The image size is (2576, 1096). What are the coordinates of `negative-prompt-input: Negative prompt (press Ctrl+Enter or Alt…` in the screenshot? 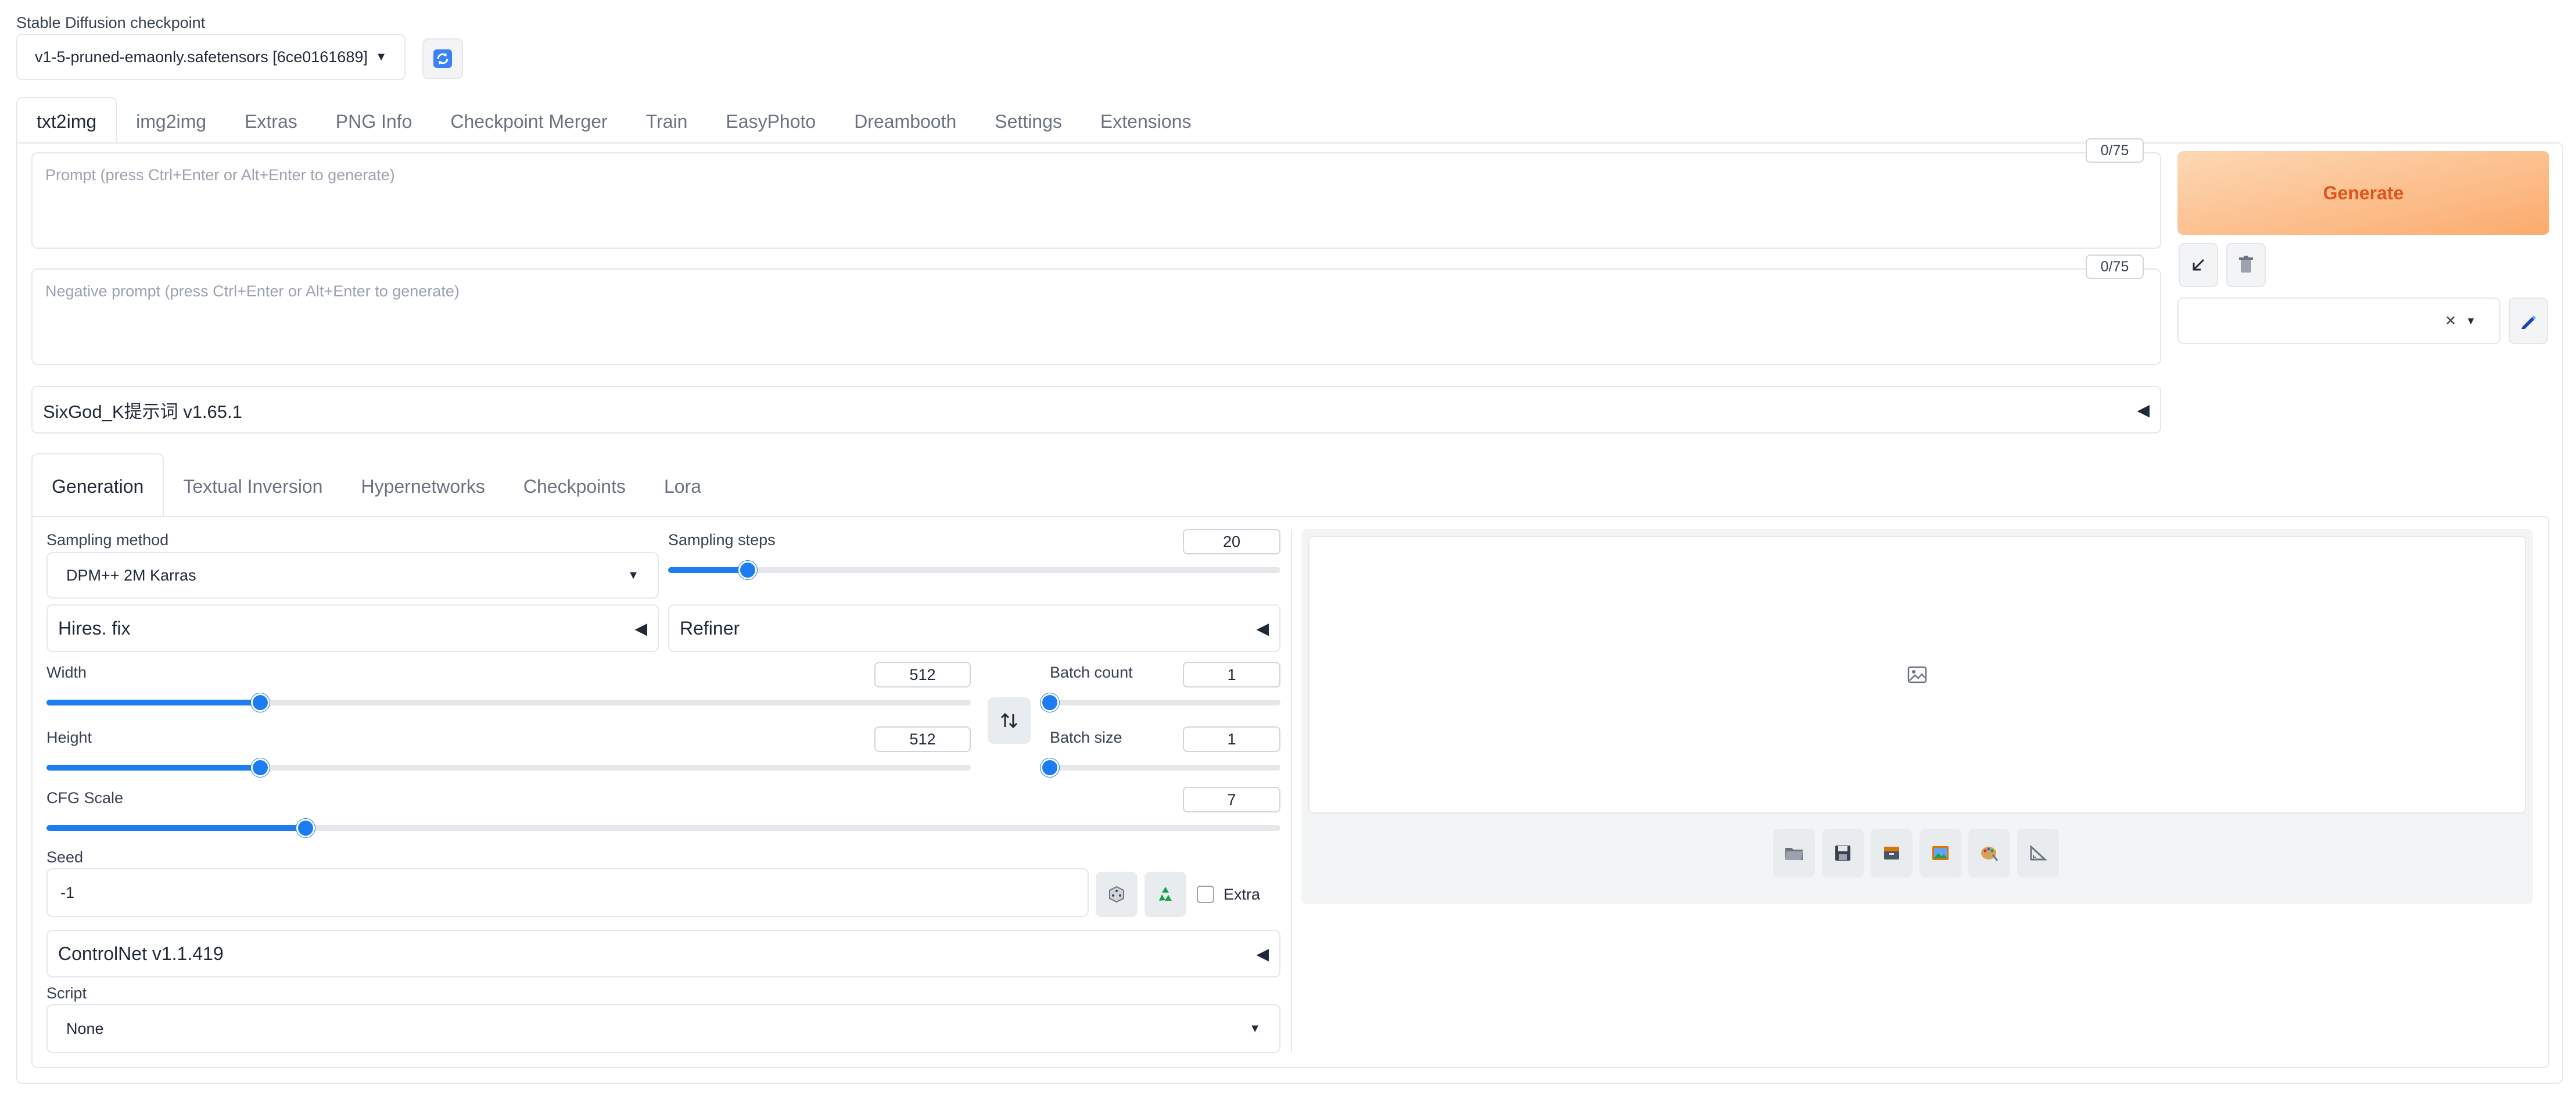 It's located at (1096, 316).